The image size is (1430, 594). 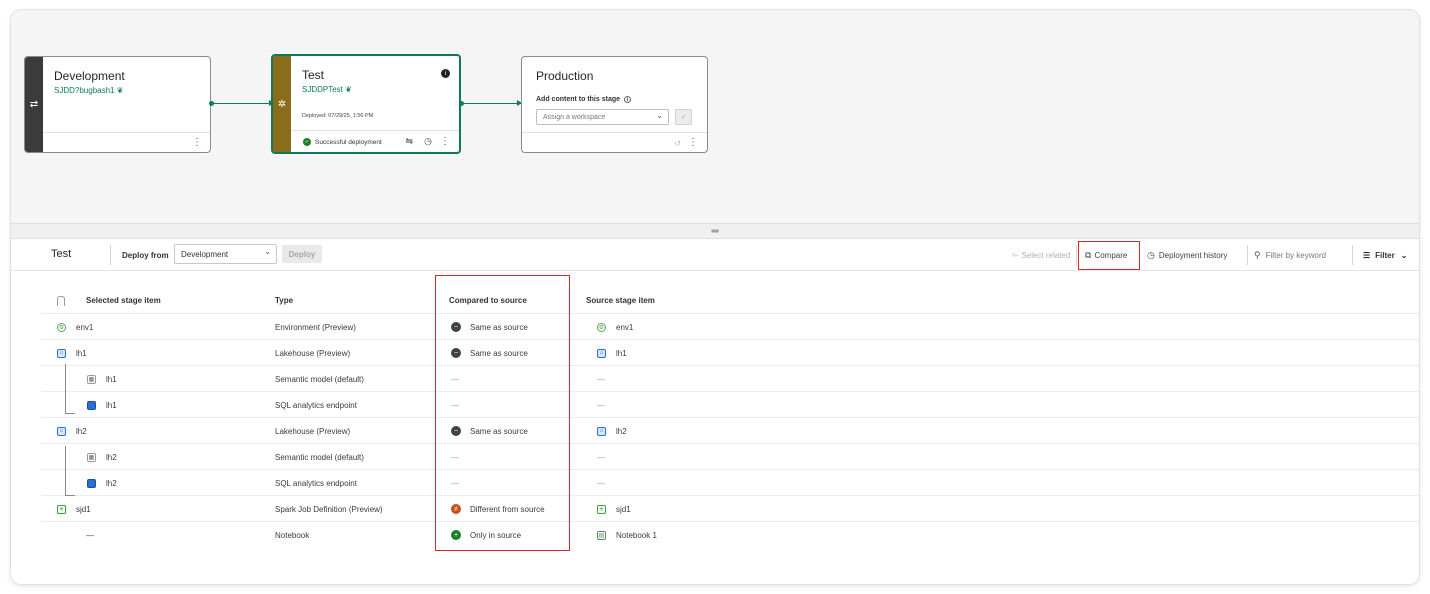 What do you see at coordinates (74, 509) in the screenshot?
I see `cell-selected-item: ✳ sjd1` at bounding box center [74, 509].